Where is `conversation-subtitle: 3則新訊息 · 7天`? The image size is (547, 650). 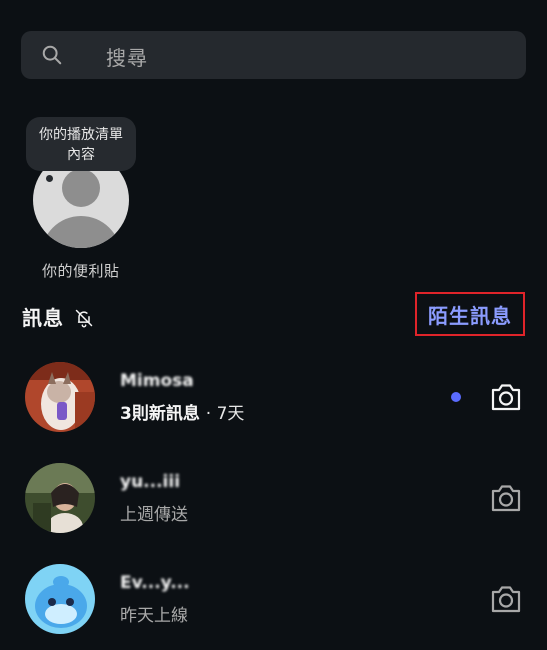
conversation-subtitle: 3則新訊息 · 7天 is located at coordinates (182, 411).